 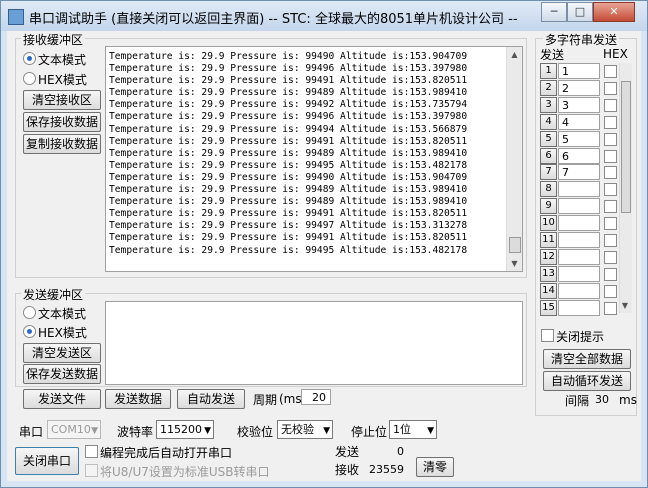 I want to click on receive-scrollbar: ▲ ▼, so click(x=514, y=159).